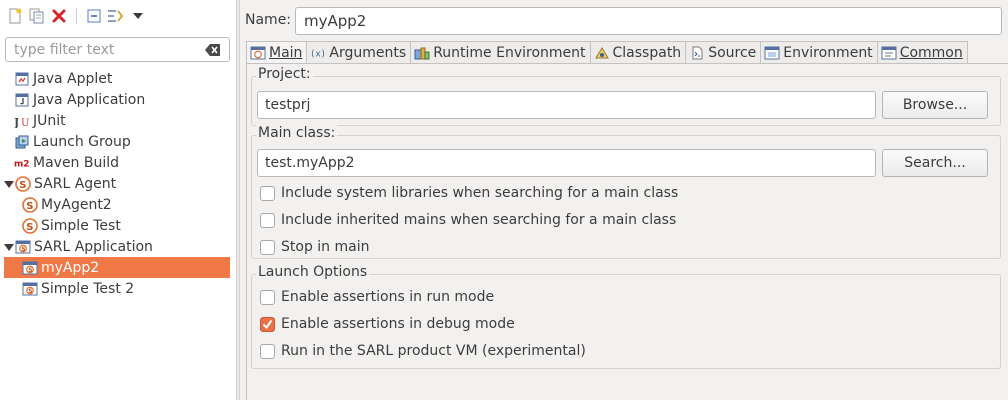 The image size is (1008, 400). I want to click on tab-runtime-environment: Runtime Environment, so click(500, 52).